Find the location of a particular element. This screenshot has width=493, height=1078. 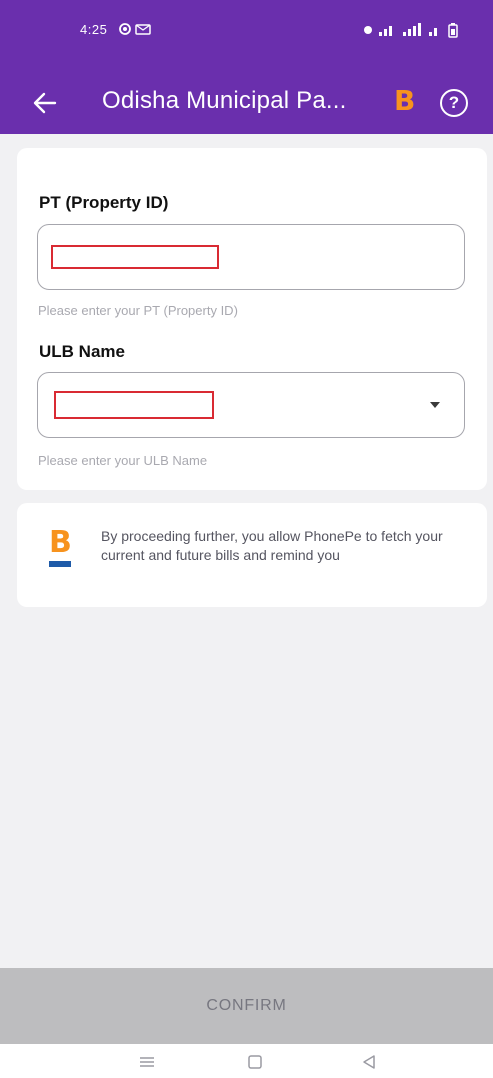

back-button is located at coordinates (45, 103).